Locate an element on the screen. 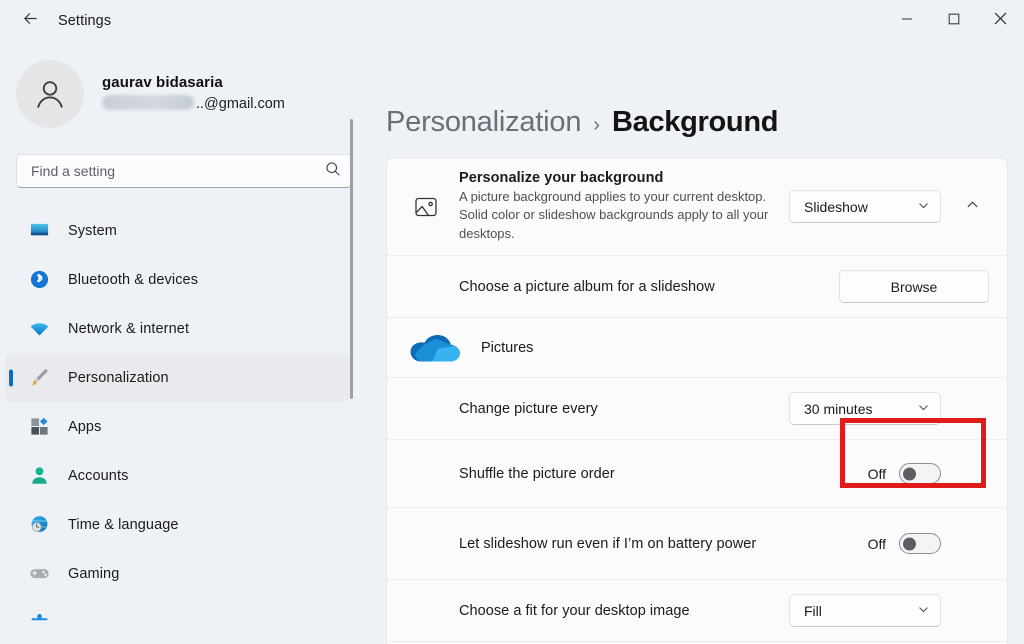 This screenshot has width=1024, height=644. sidebar-item-label: Bluetooth & devices is located at coordinates (133, 279).